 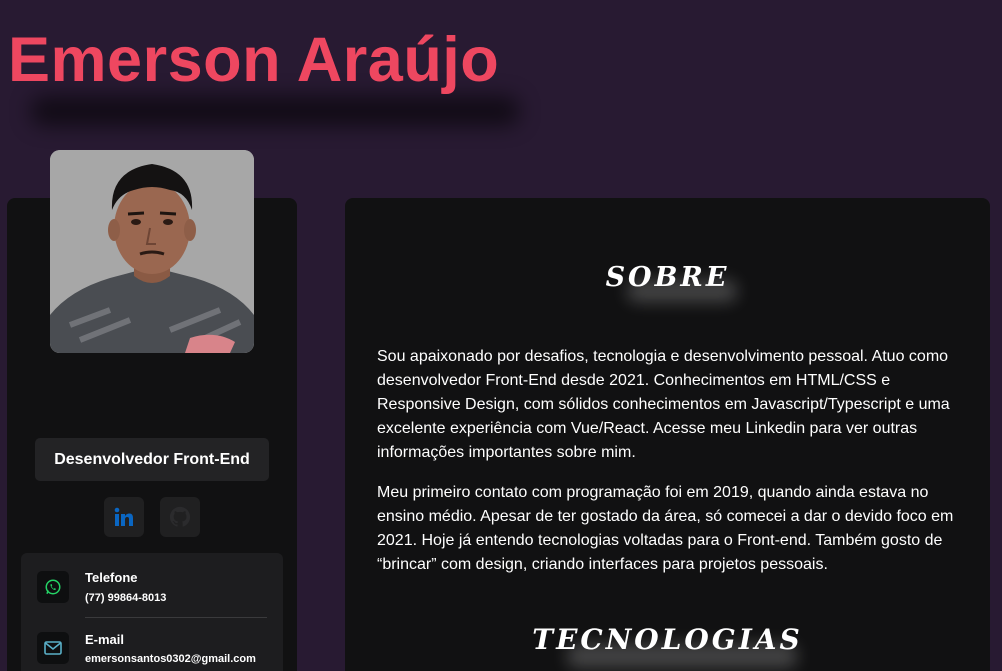 I want to click on avatar-photo, so click(x=152, y=251).